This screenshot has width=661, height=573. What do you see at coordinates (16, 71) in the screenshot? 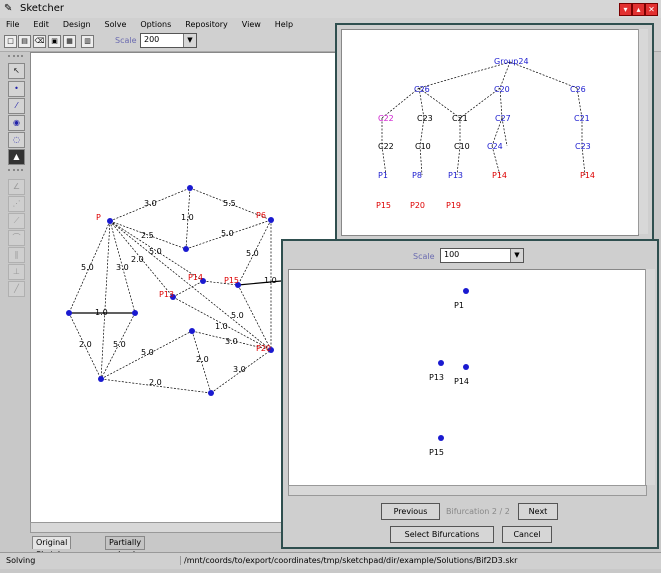
I see `select-tool-icon: ↖` at bounding box center [16, 71].